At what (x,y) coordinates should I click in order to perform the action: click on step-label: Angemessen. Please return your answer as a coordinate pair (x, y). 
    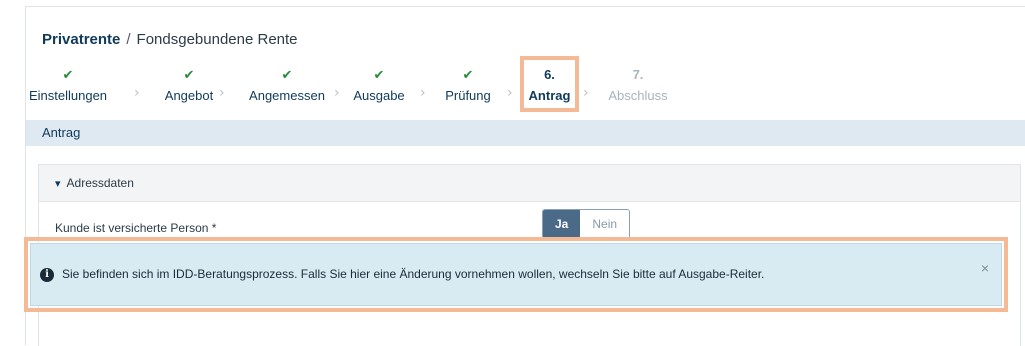
    Looking at the image, I should click on (287, 95).